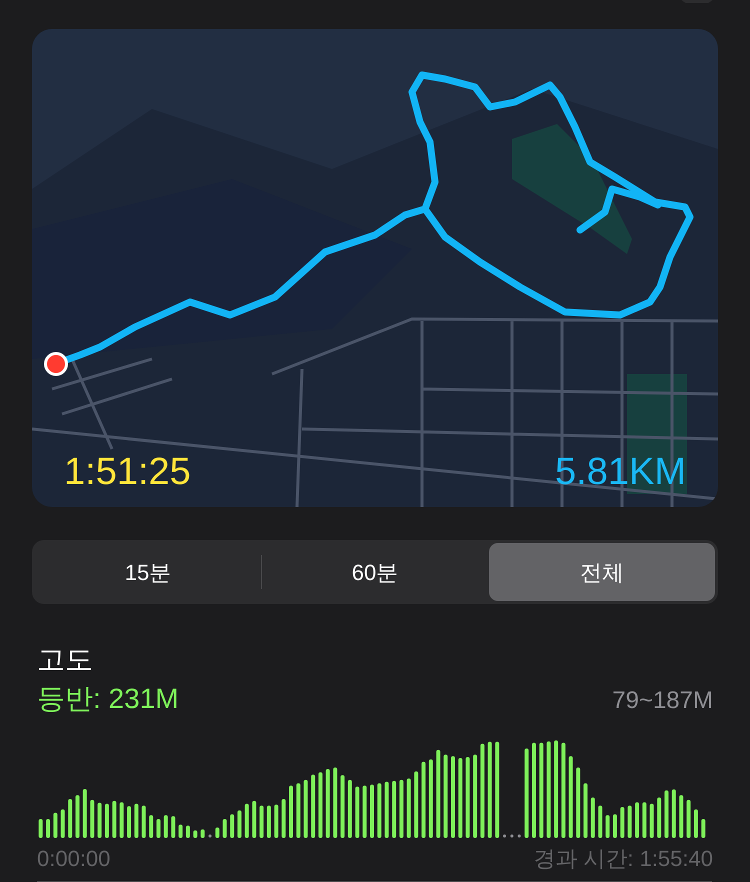 This screenshot has height=882, width=750. Describe the element at coordinates (620, 472) in the screenshot. I see `distance: 5.81KM` at that location.